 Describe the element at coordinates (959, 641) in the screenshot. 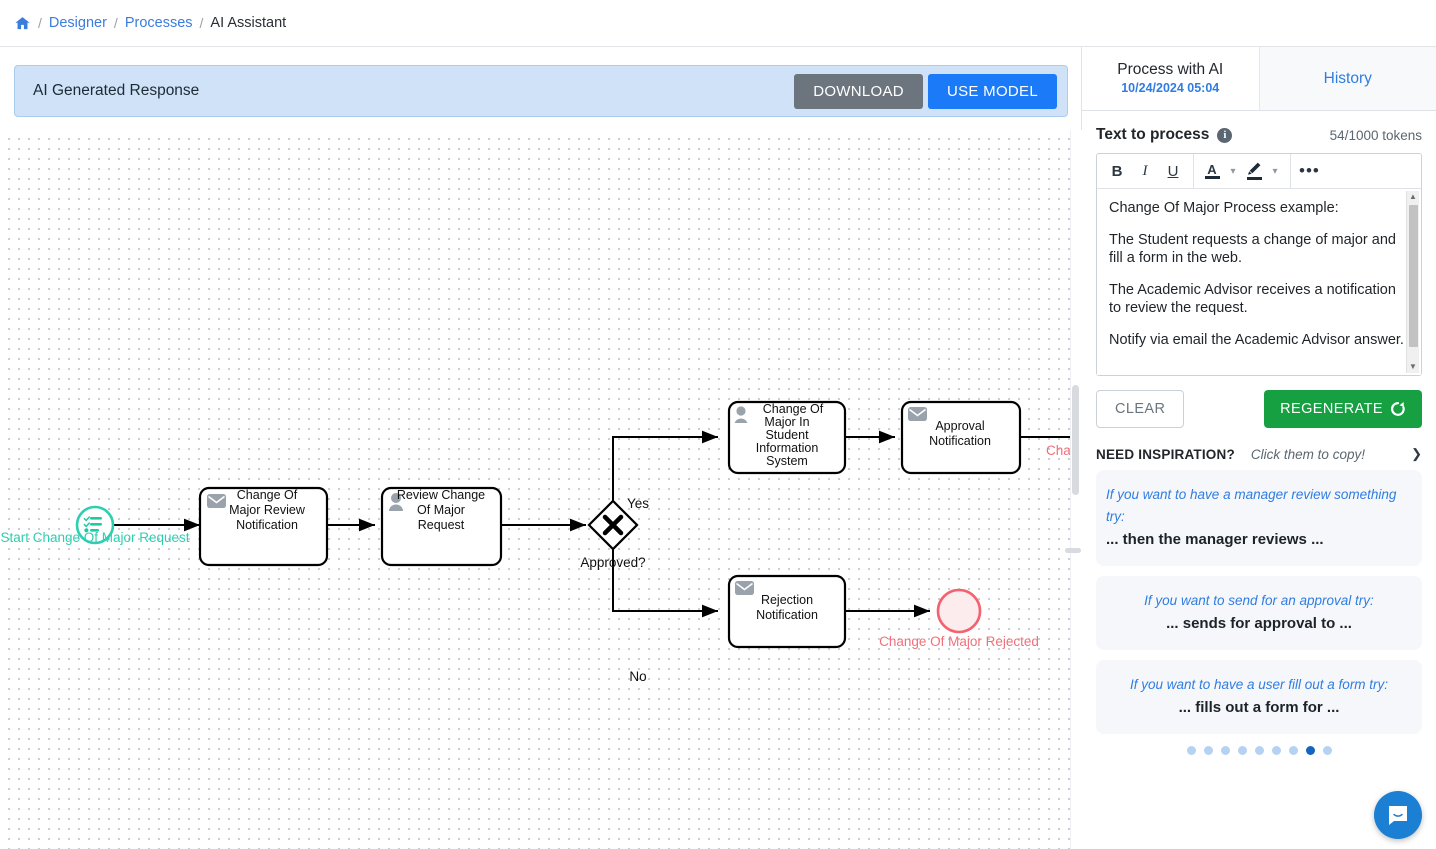

I see `end-event-rejected-label: Change Of Major Rejected` at that location.